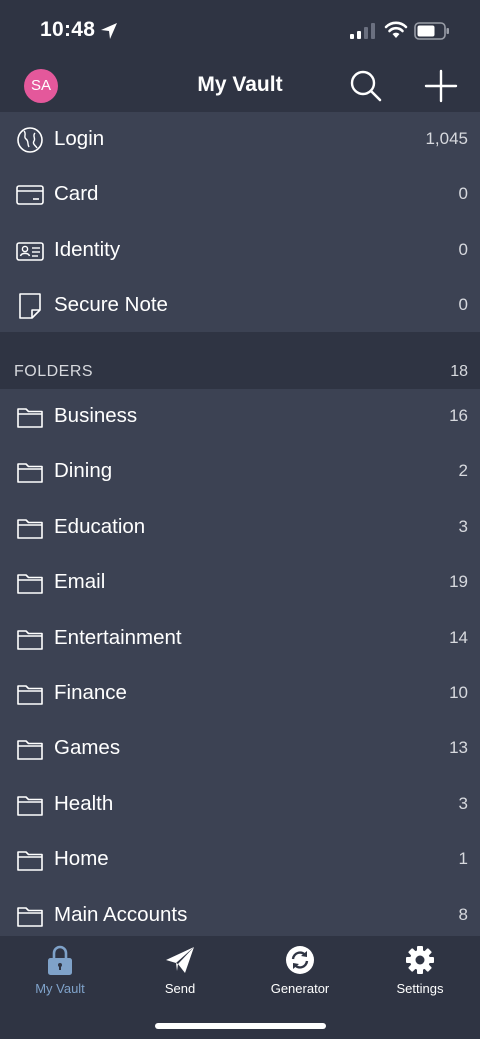  I want to click on location-arrow-icon, so click(109, 31).